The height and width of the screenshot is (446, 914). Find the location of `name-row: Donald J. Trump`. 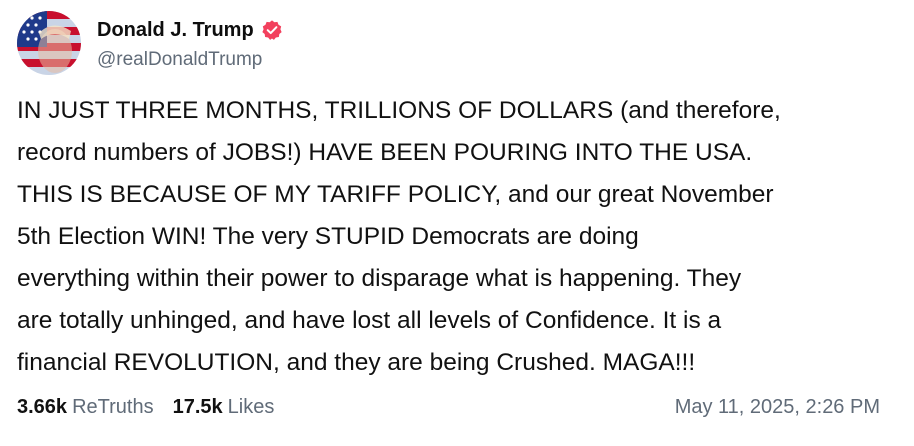

name-row: Donald J. Trump is located at coordinates (190, 30).